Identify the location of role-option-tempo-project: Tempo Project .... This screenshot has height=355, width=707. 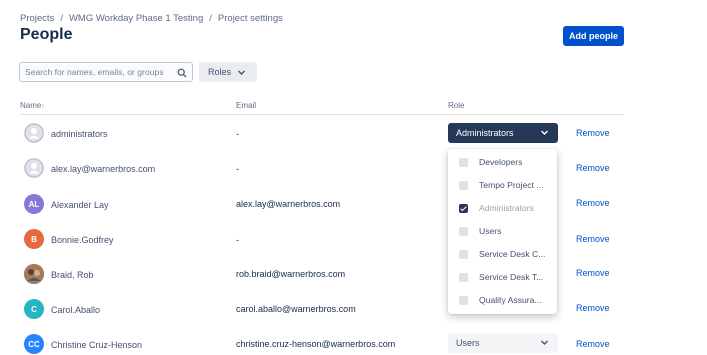
(502, 185).